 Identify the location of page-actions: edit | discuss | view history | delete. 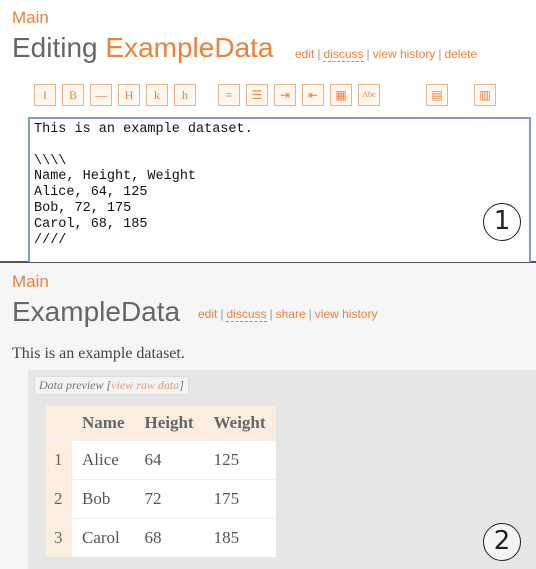
(386, 54).